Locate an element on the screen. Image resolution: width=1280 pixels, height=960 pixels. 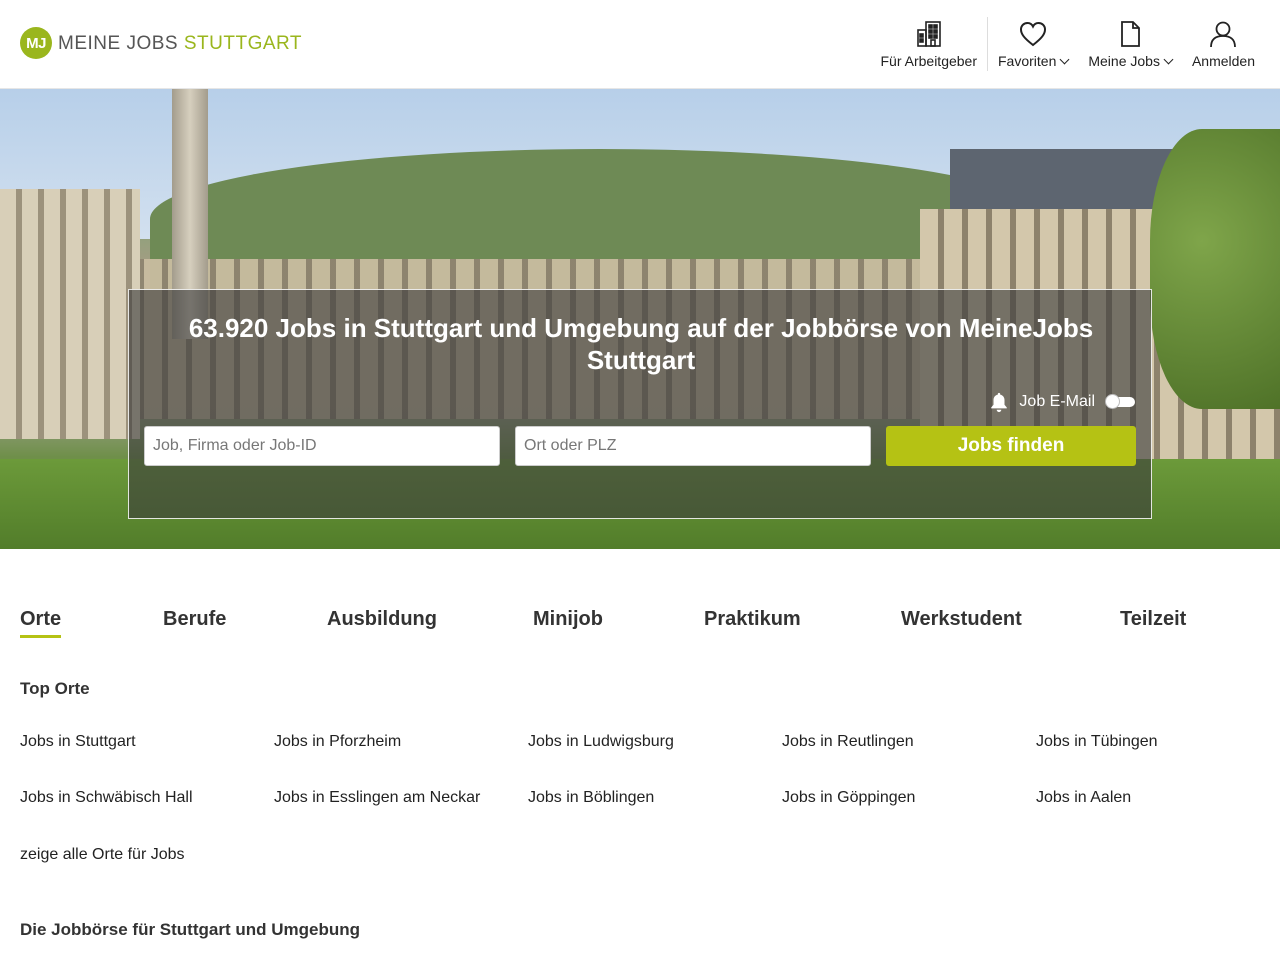
hero-palace-left-wing is located at coordinates (70, 314).